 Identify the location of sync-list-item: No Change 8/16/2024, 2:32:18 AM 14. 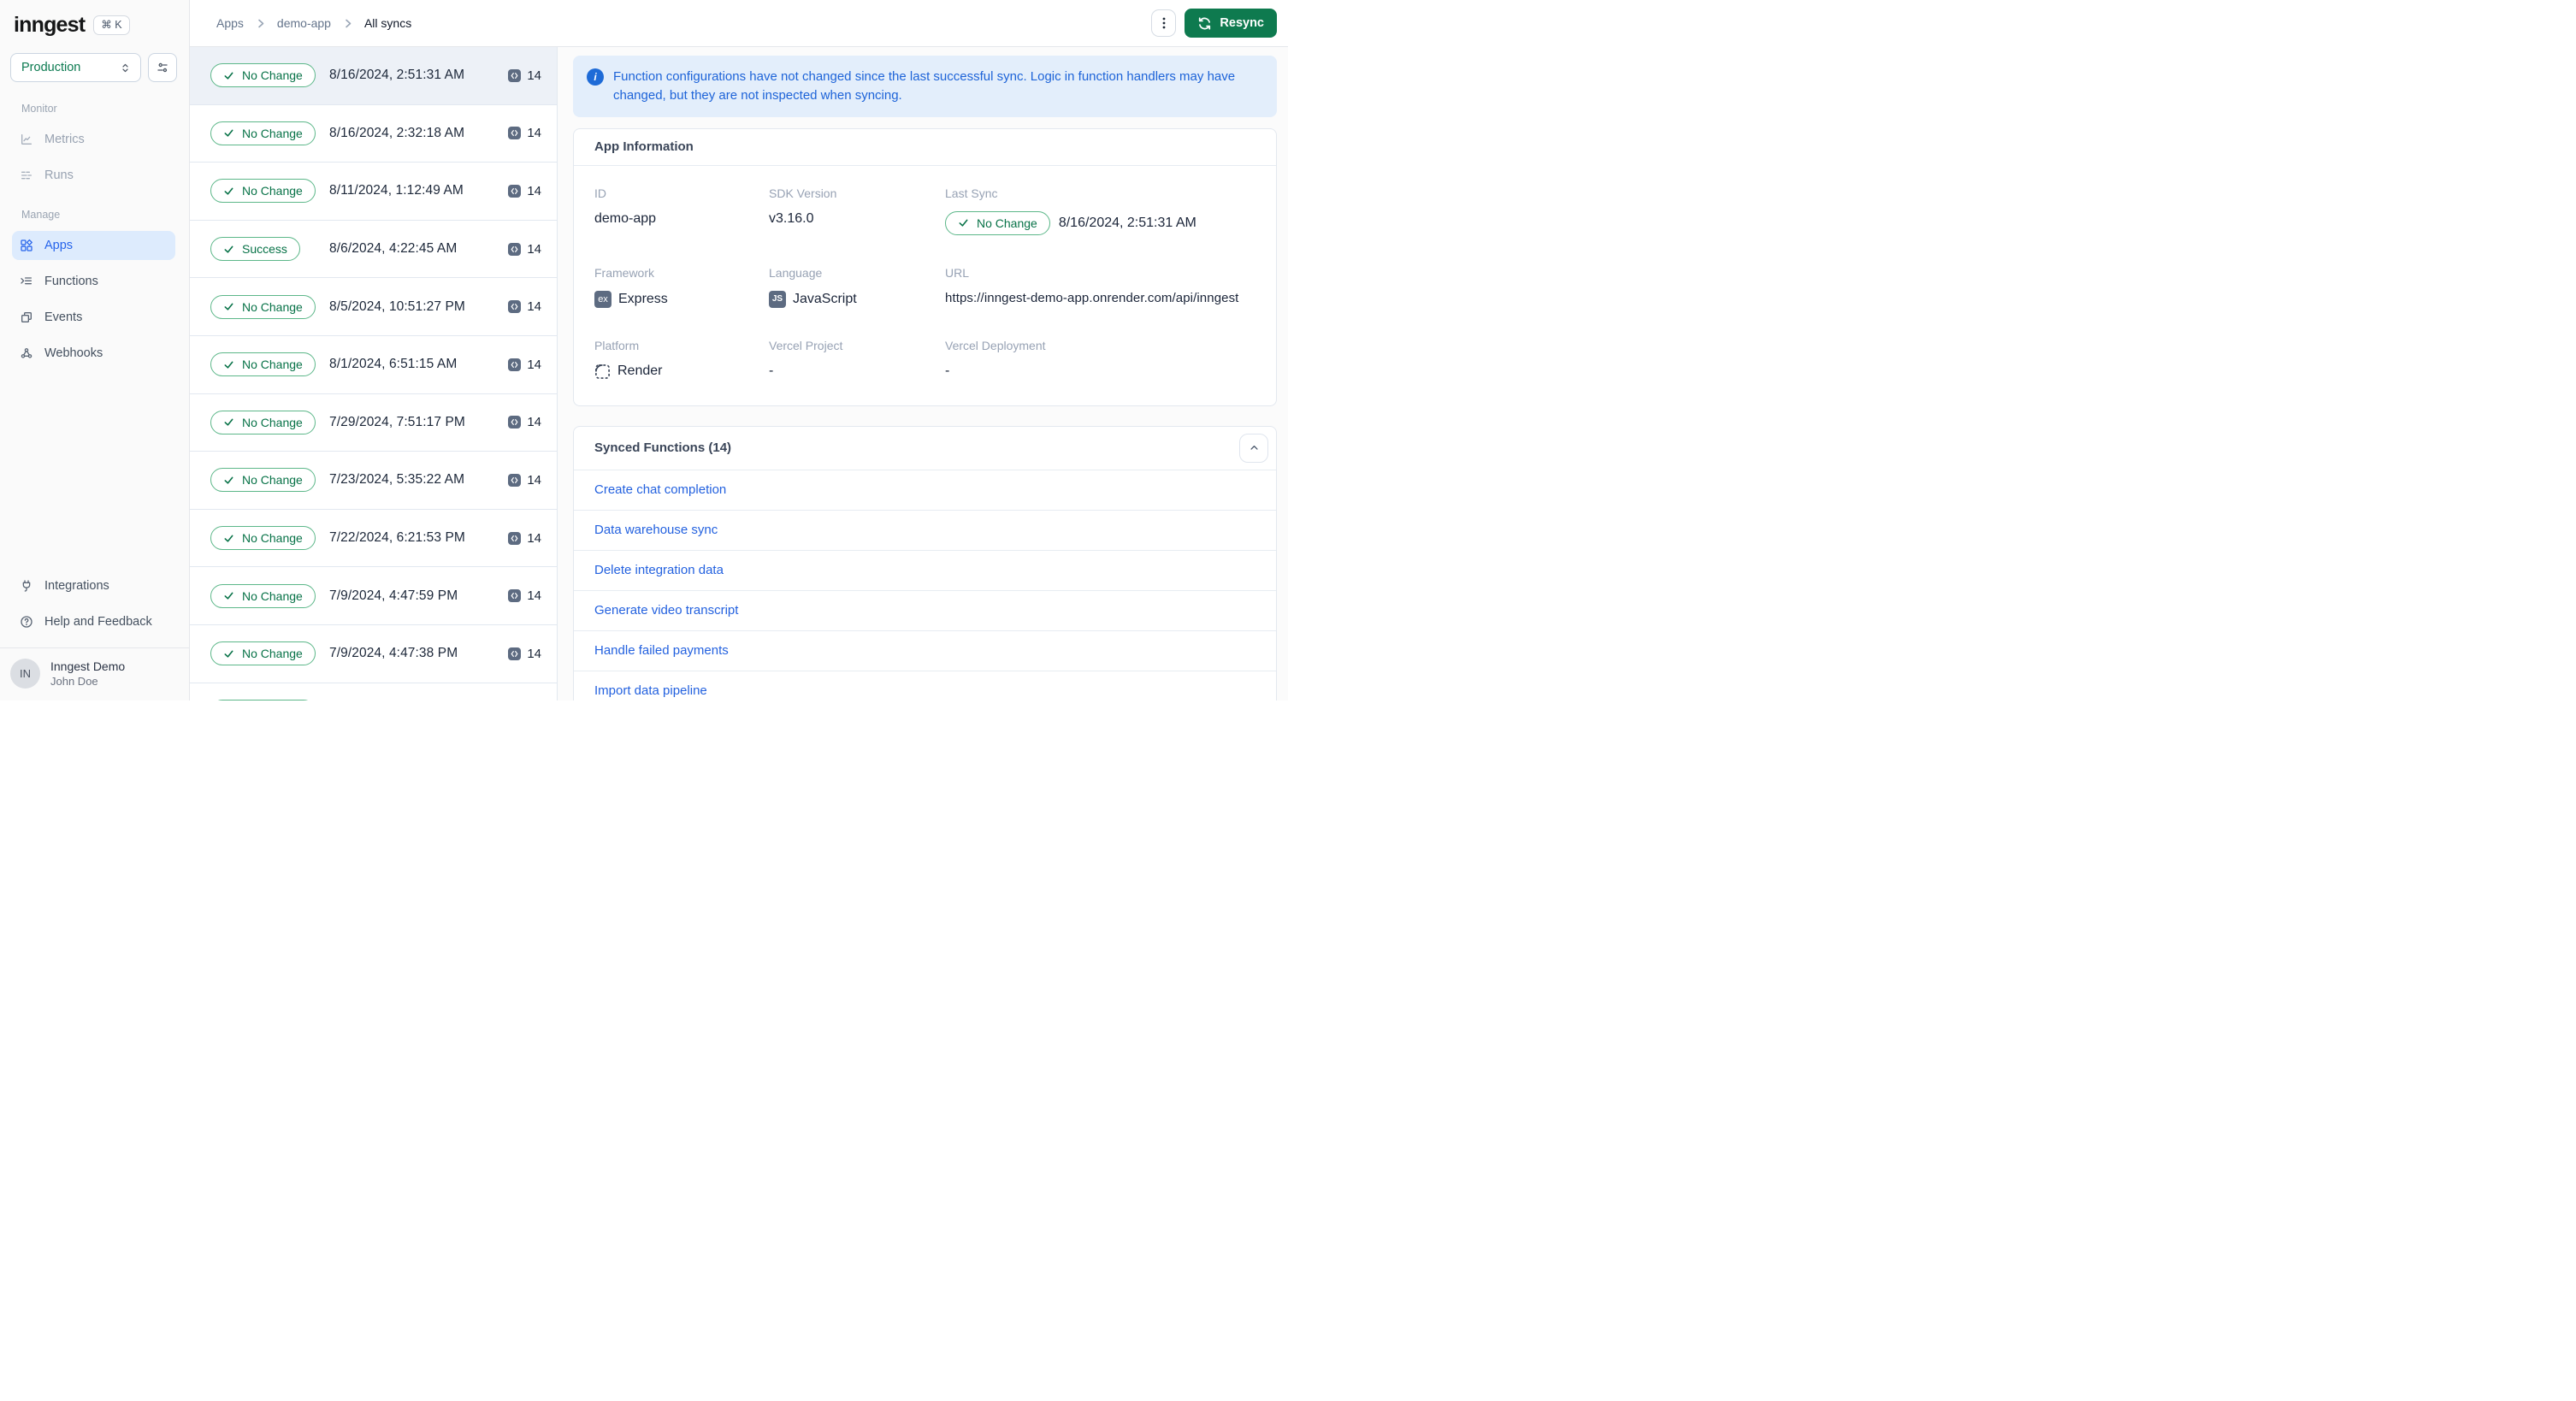
(373, 133).